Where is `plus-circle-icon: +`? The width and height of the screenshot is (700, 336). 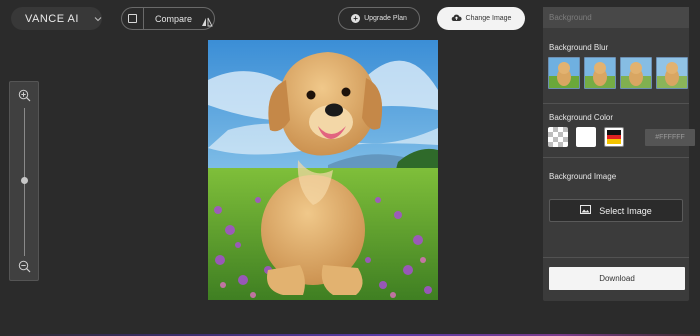 plus-circle-icon: + is located at coordinates (356, 18).